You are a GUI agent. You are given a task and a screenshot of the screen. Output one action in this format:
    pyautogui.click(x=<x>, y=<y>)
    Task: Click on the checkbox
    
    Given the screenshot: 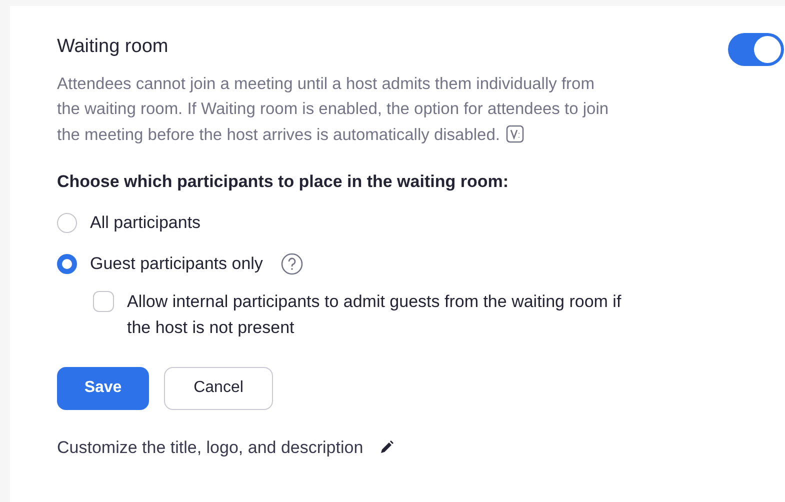 What is the action you would take?
    pyautogui.click(x=103, y=301)
    